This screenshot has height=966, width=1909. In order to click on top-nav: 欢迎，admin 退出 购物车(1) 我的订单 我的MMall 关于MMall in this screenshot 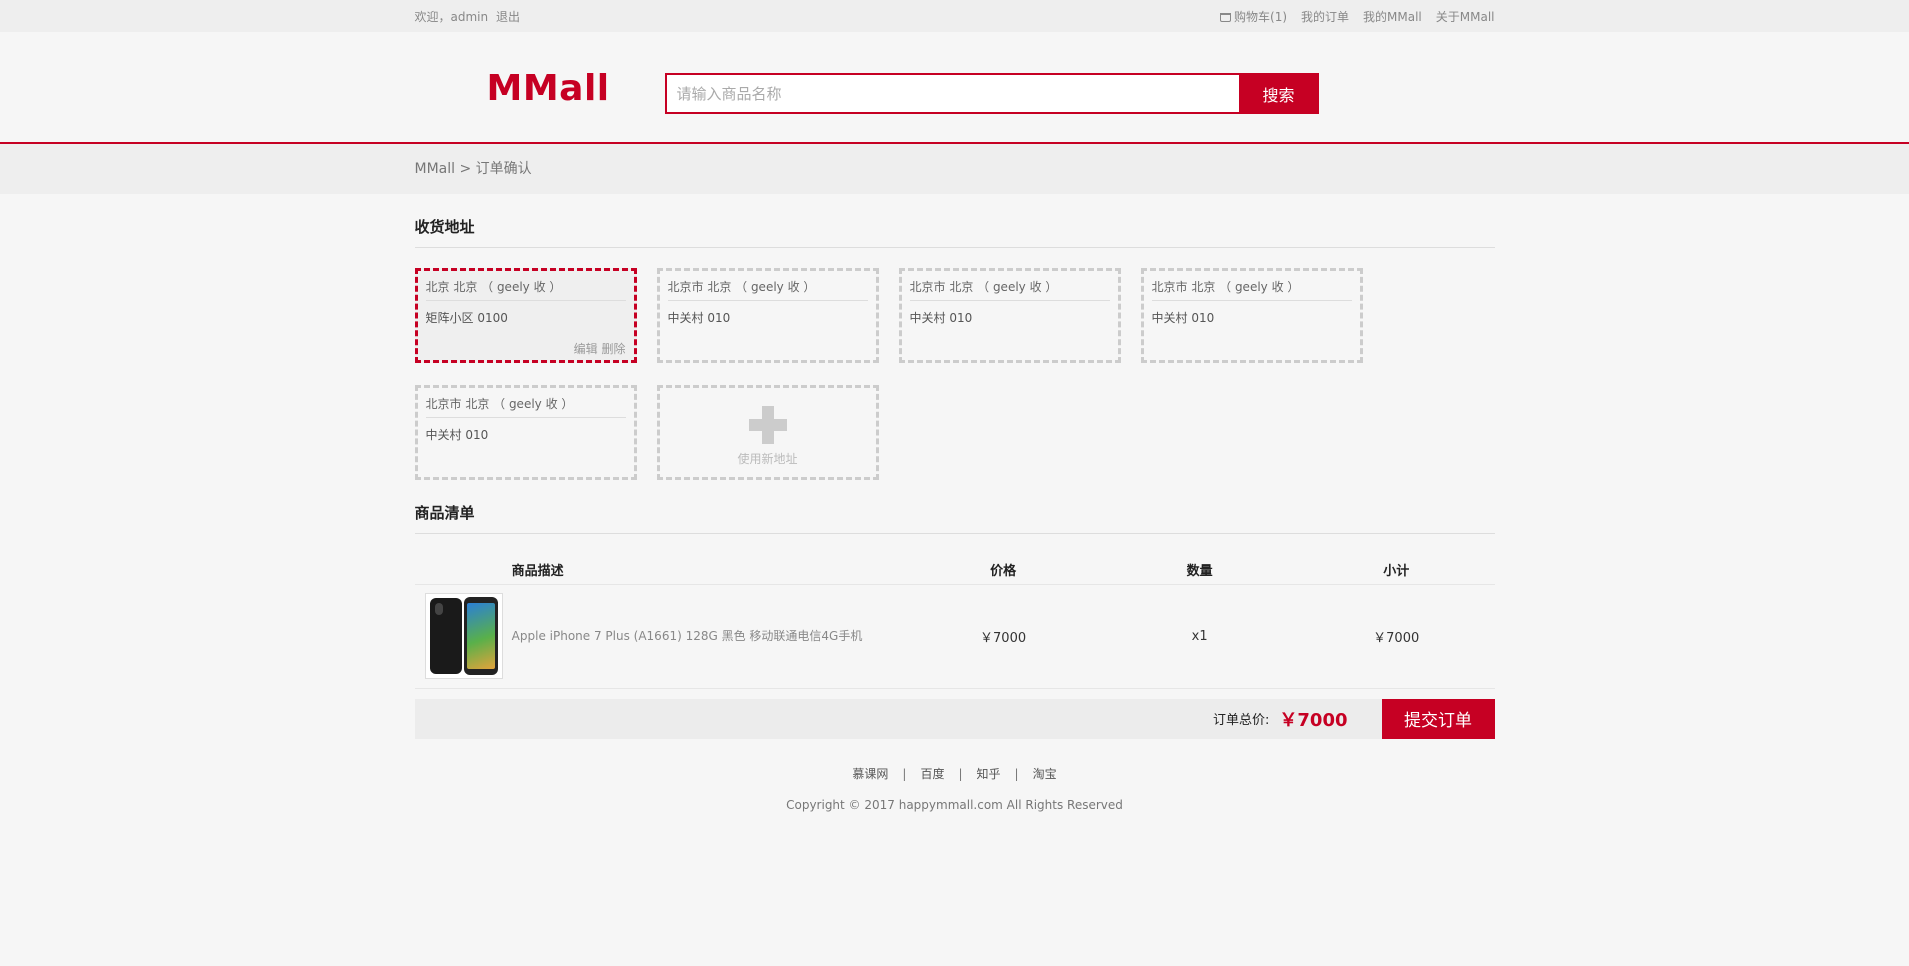, I will do `click(954, 16)`.